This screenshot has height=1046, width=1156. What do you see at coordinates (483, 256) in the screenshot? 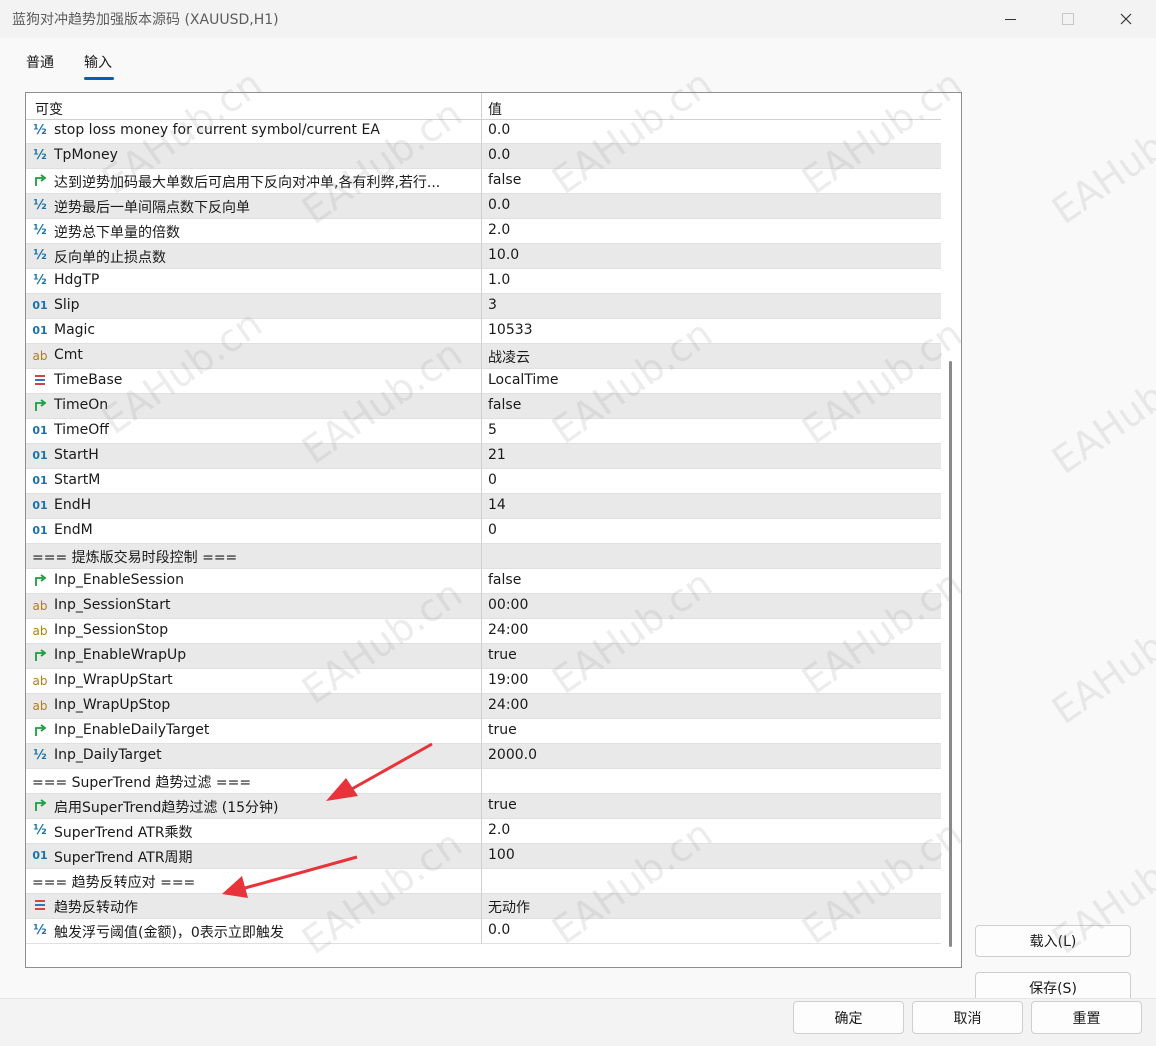
I see `table-row: ½ 反向单的止损点数 10.0` at bounding box center [483, 256].